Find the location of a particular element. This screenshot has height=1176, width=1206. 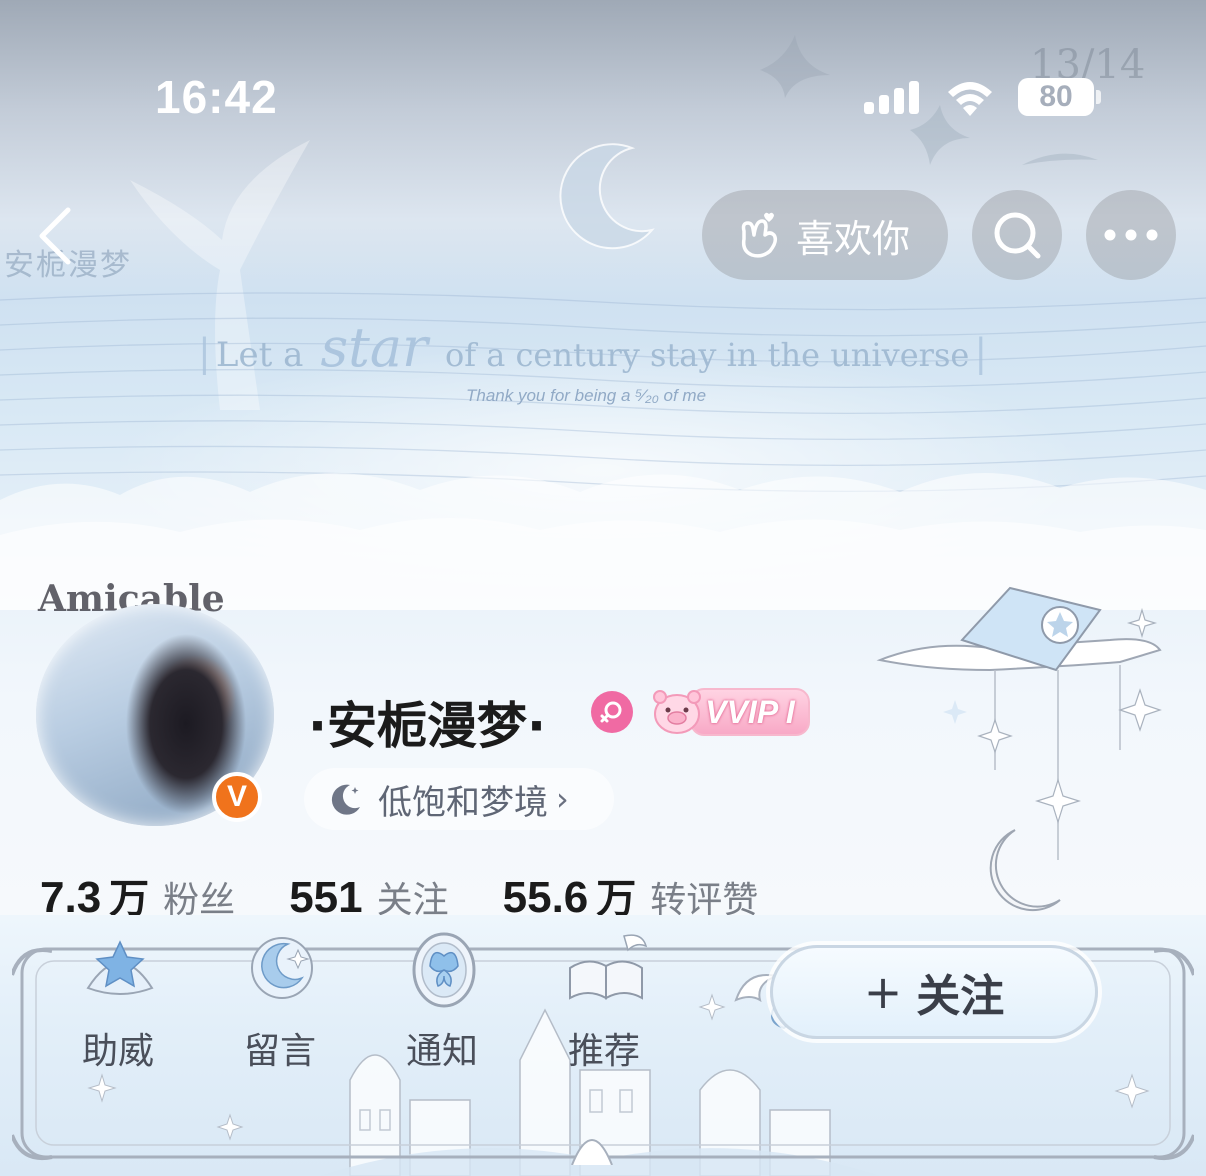

follow-label: 关注 is located at coordinates (960, 996).